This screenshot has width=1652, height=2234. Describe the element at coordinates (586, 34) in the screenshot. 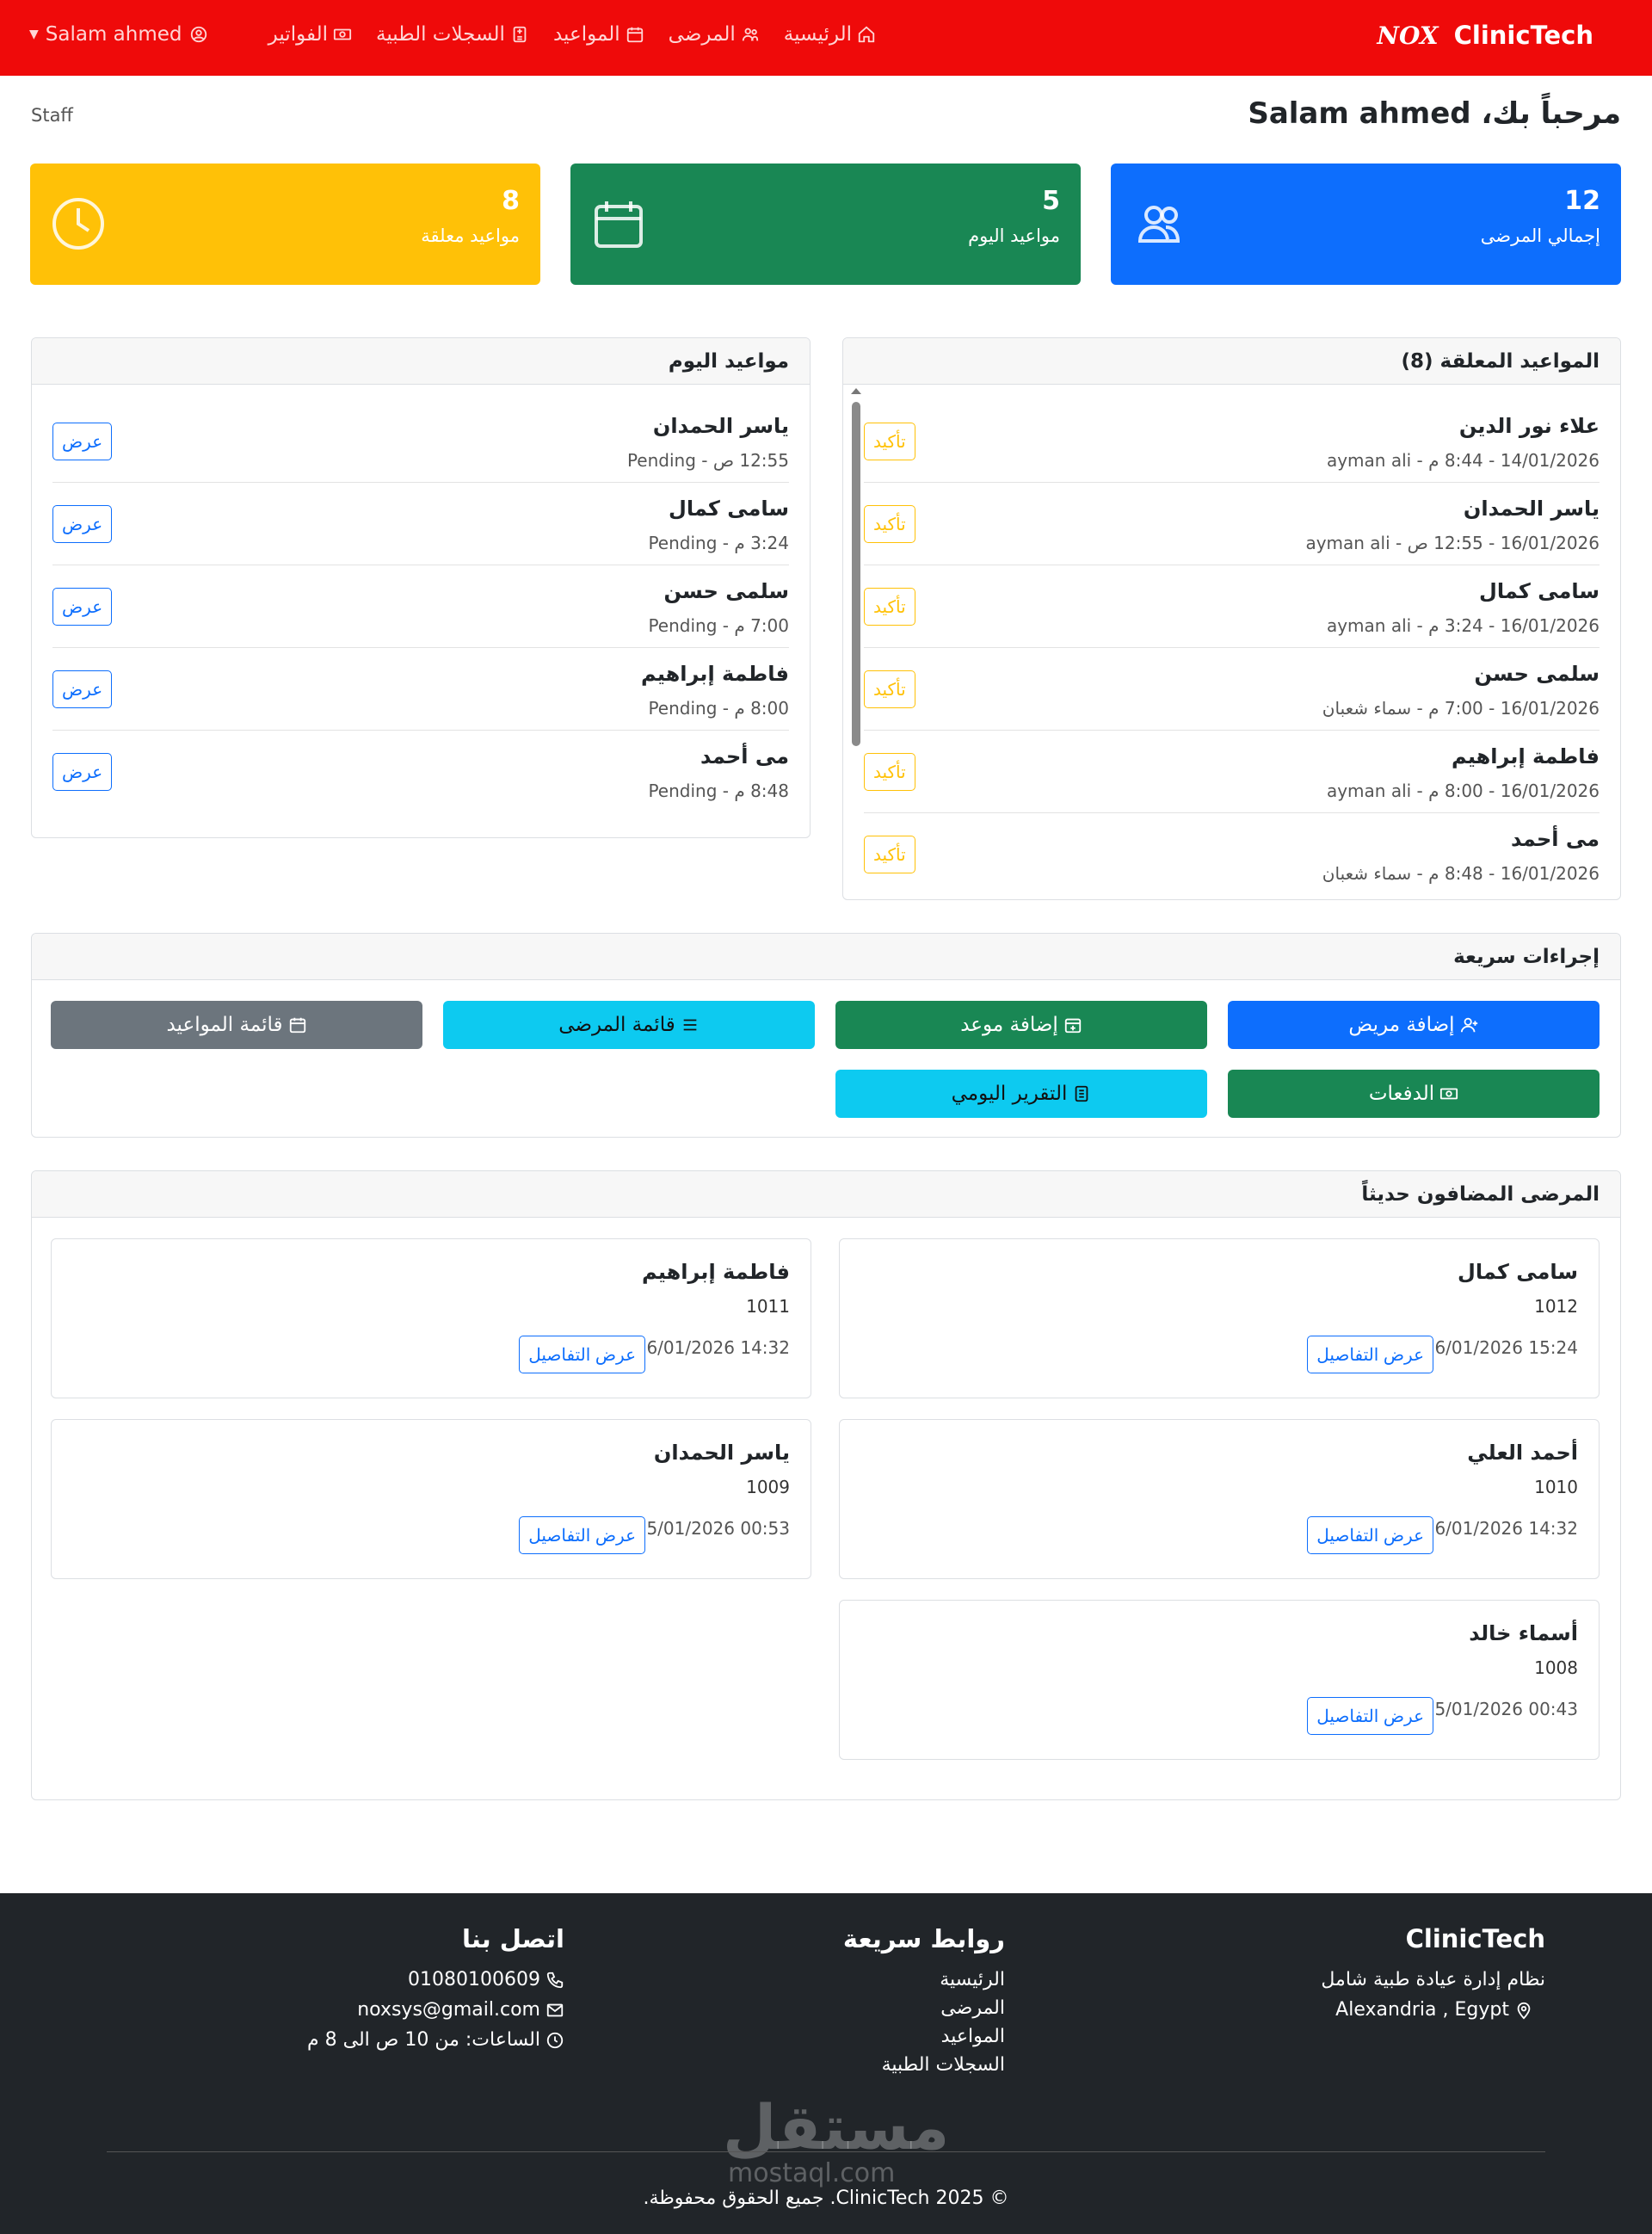

I see `nav-appointments-label: المواعيد` at that location.